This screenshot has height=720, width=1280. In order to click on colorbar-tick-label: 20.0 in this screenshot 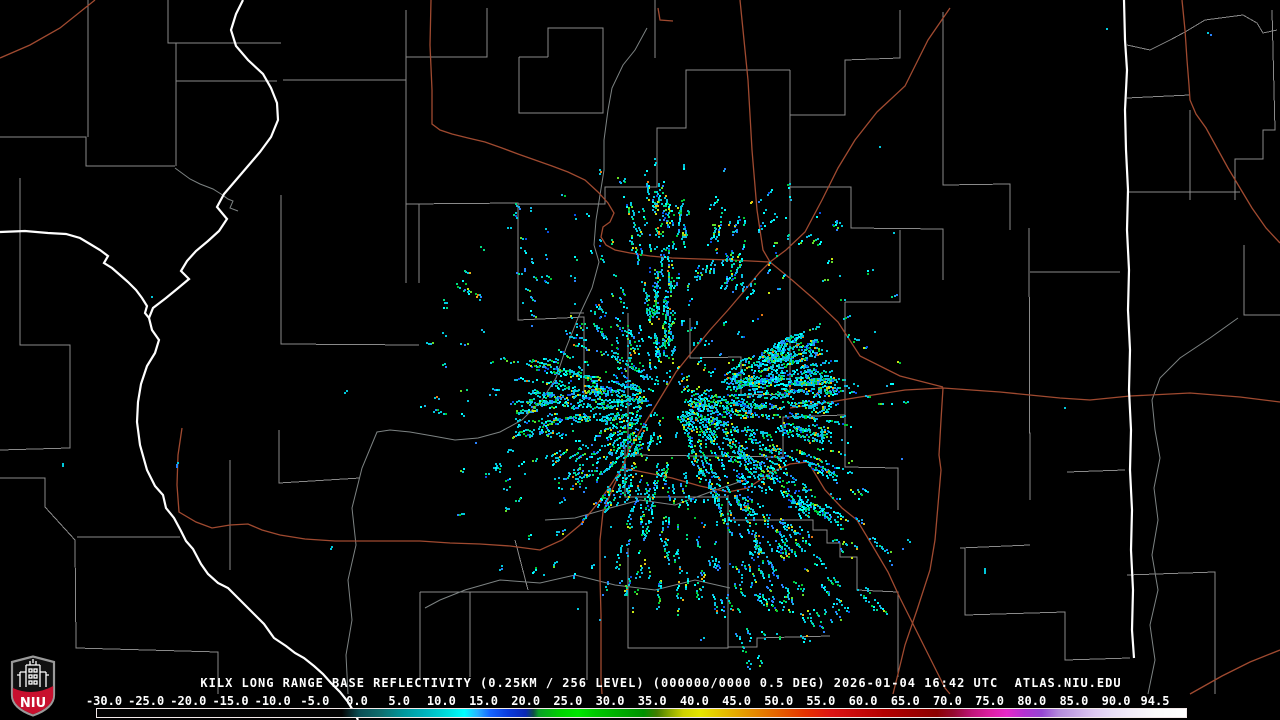, I will do `click(526, 701)`.